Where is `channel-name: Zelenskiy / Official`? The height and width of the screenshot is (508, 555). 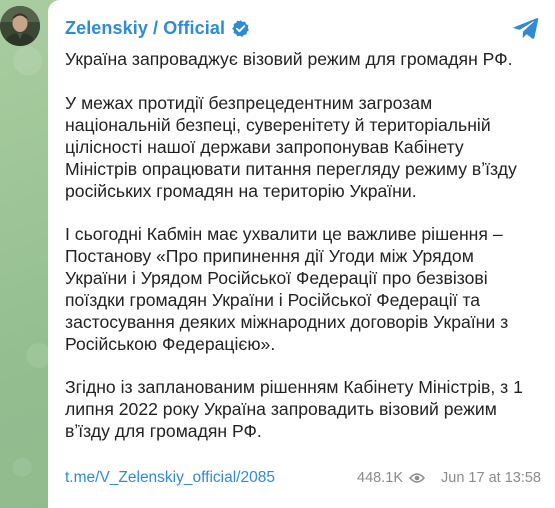 channel-name: Zelenskiy / Official is located at coordinates (145, 28).